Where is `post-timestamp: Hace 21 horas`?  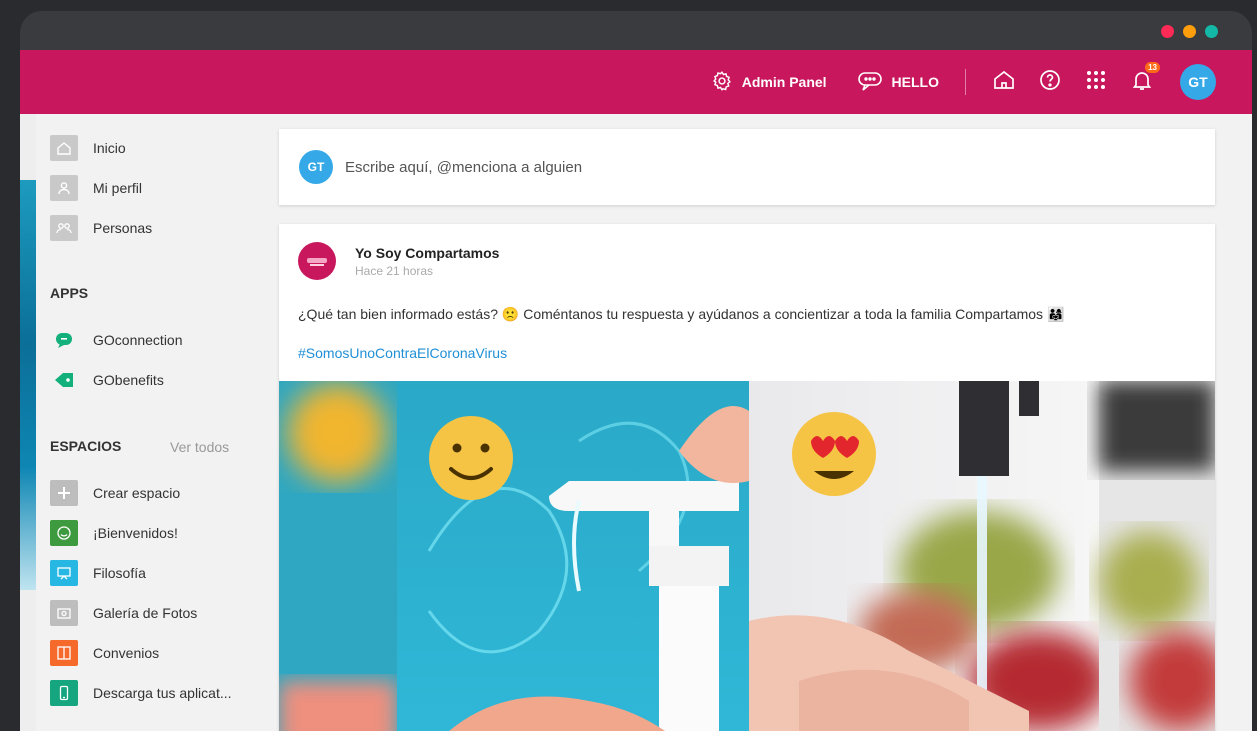
post-timestamp: Hace 21 horas is located at coordinates (394, 271).